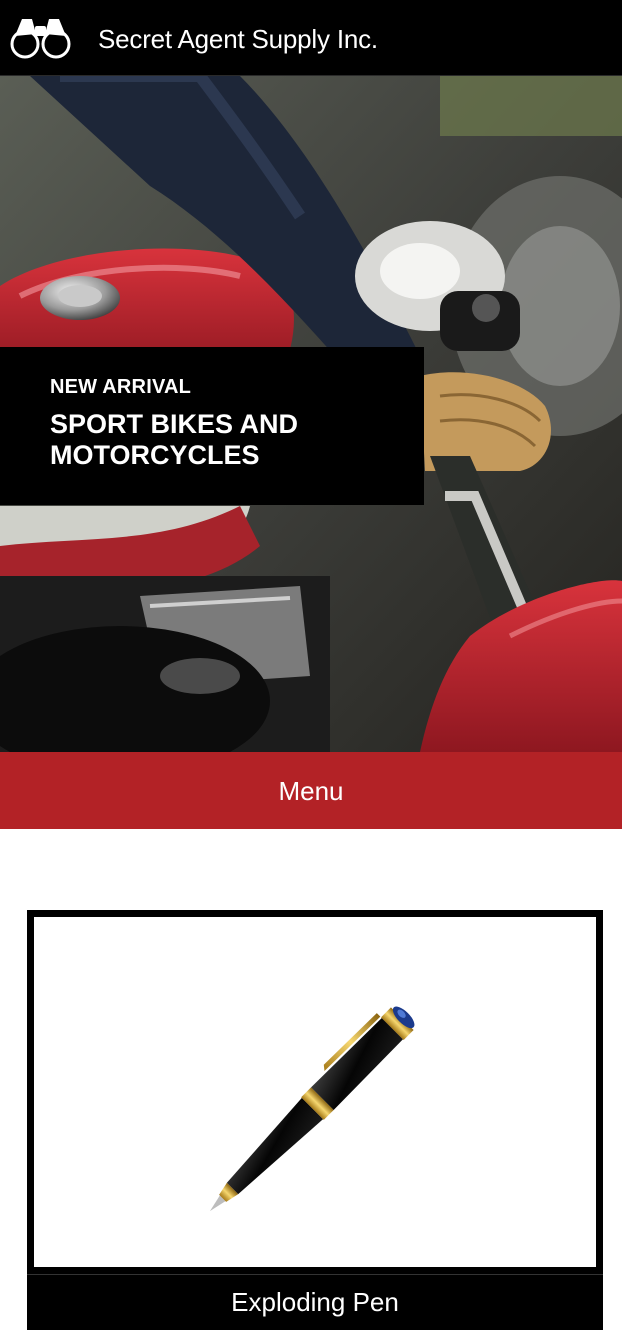 This screenshot has width=622, height=1330. I want to click on menu-button: Menu, so click(311, 790).